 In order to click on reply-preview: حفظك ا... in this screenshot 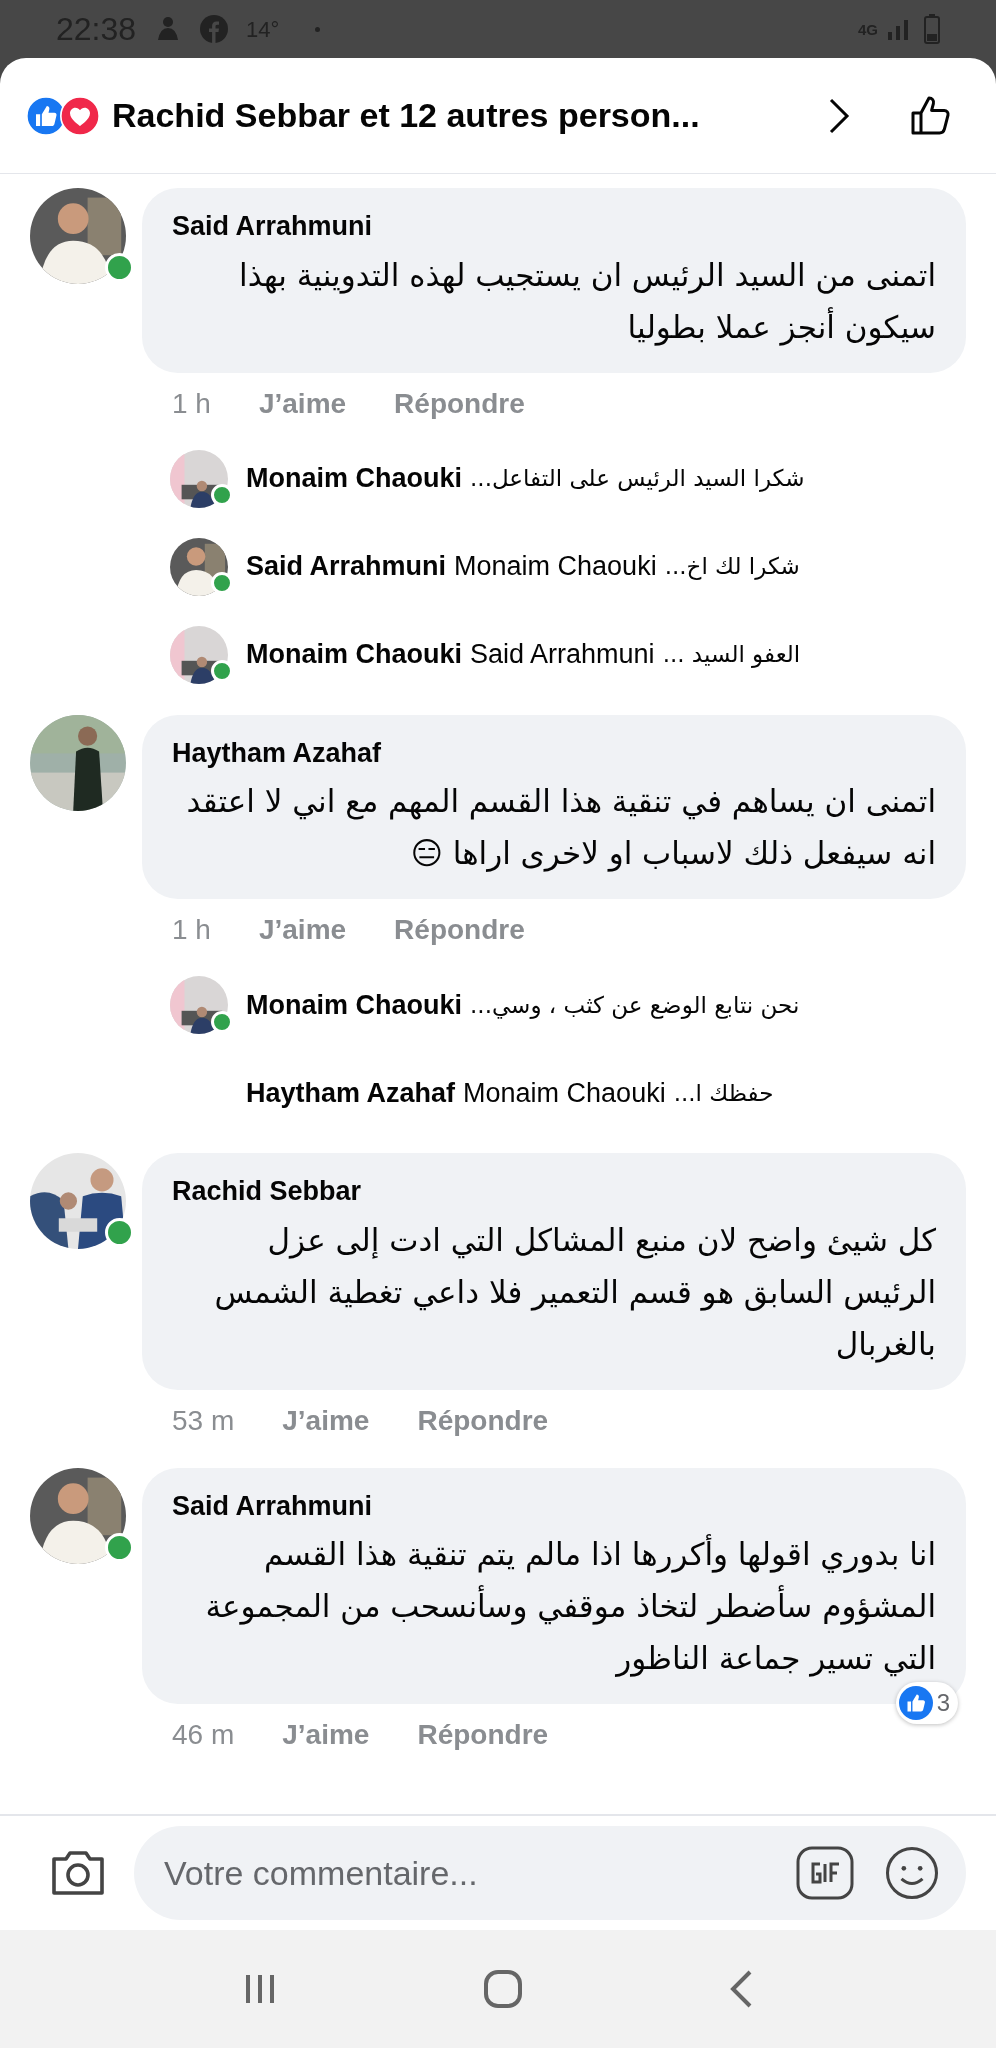, I will do `click(723, 1093)`.